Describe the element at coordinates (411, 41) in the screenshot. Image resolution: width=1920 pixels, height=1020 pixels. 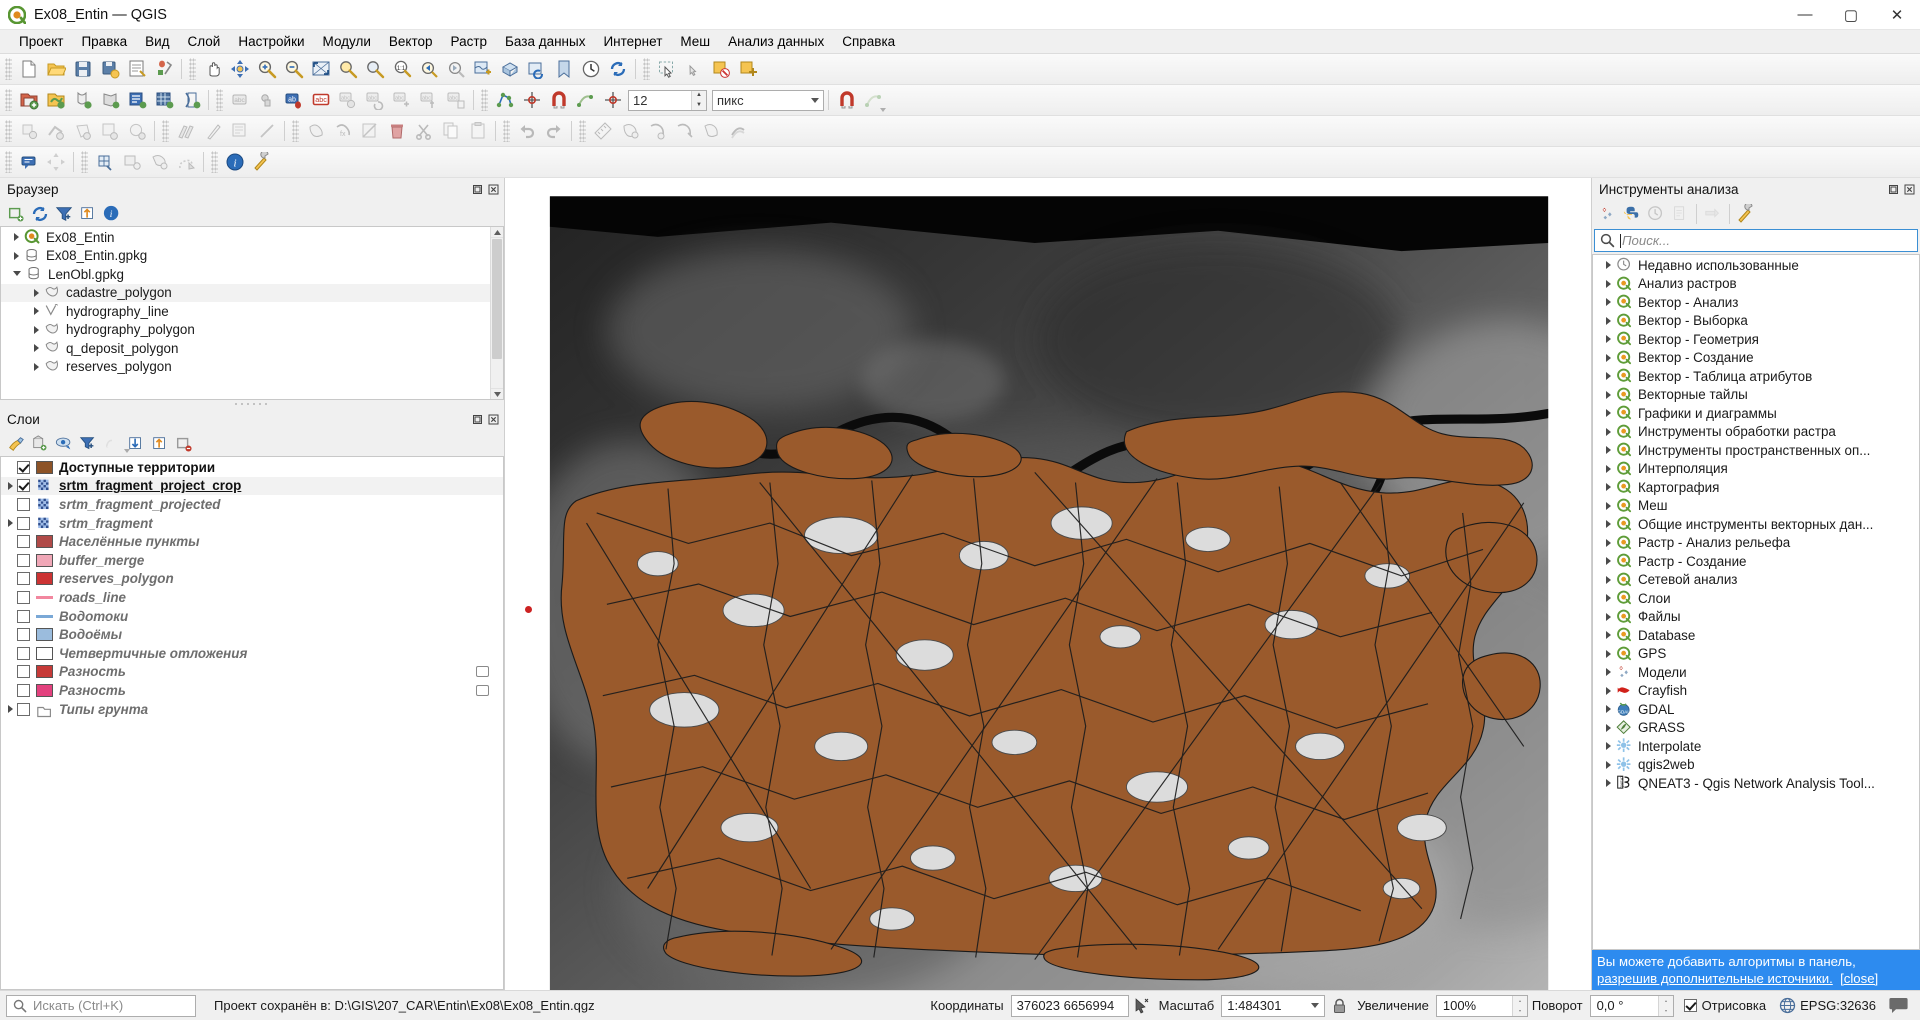
I see `menu-item-7: Вектор` at that location.